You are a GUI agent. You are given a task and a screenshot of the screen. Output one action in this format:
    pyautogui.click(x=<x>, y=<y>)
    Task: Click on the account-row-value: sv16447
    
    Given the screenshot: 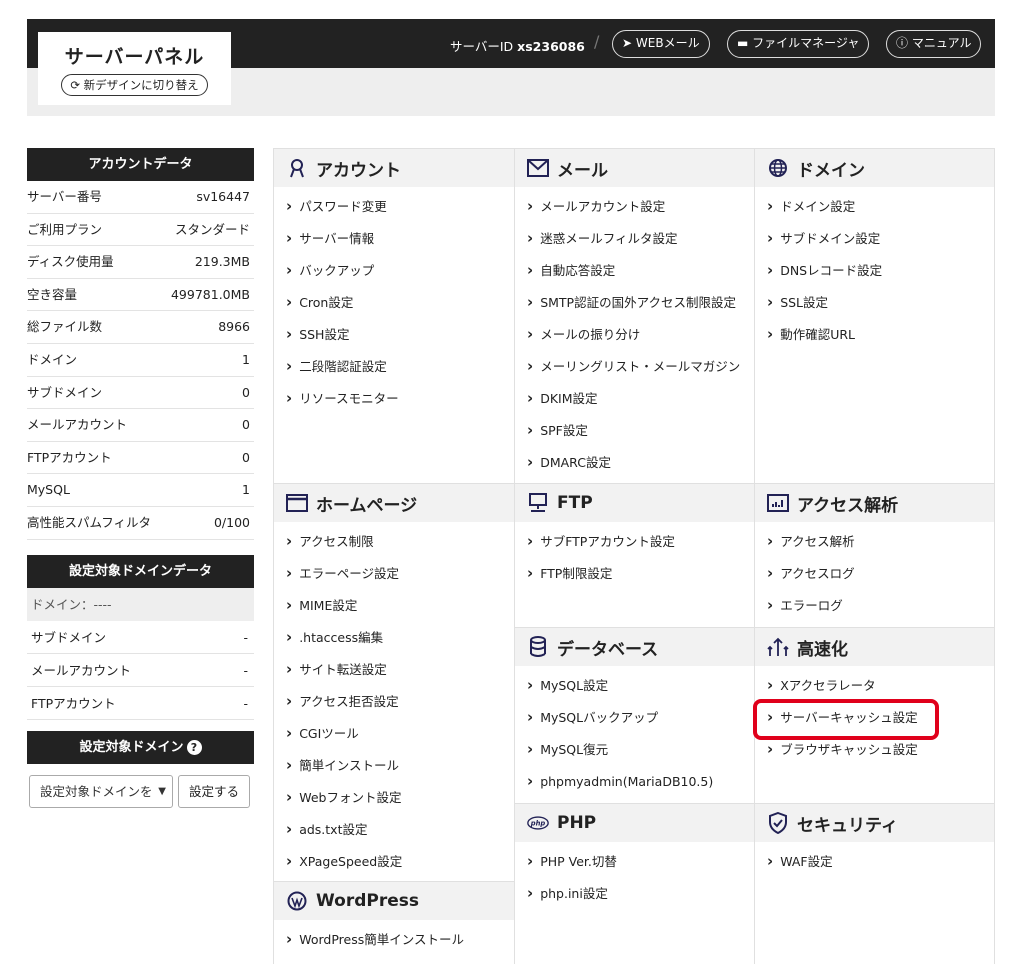 What is the action you would take?
    pyautogui.click(x=223, y=196)
    